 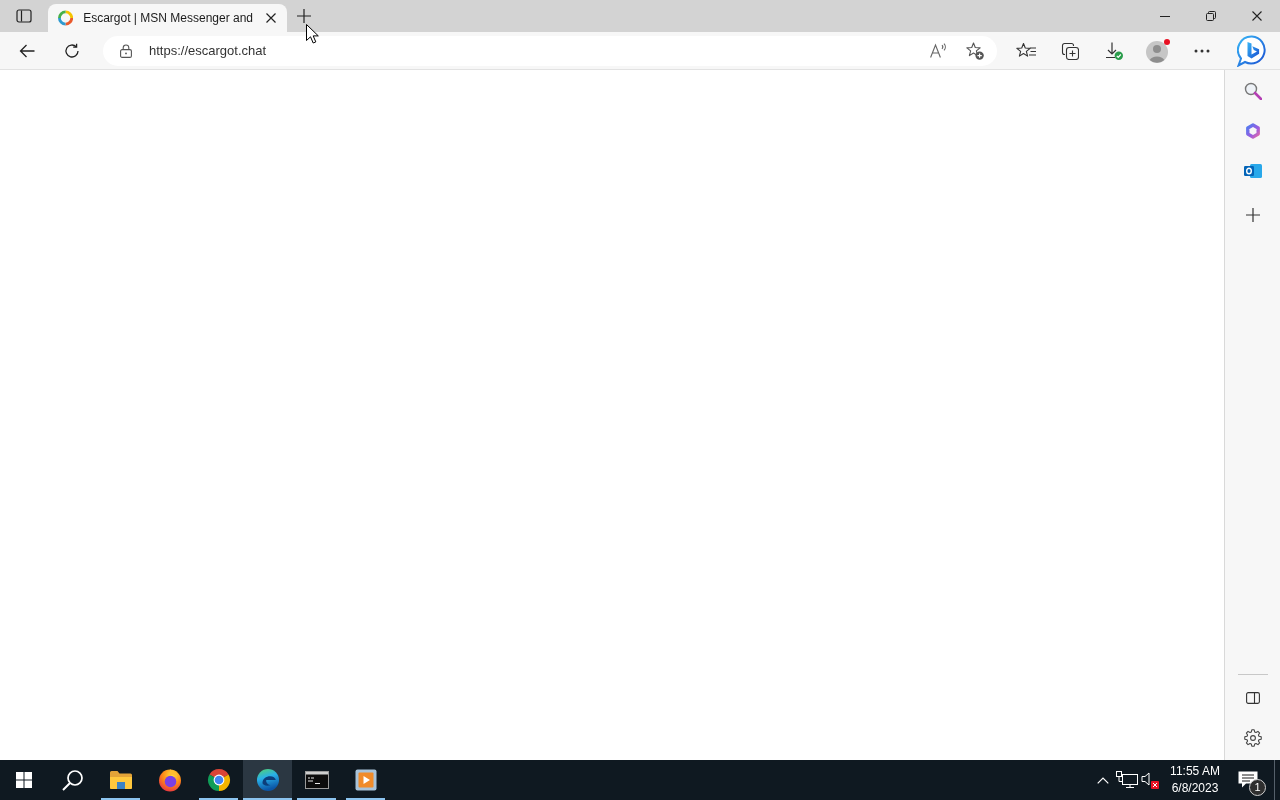 I want to click on refresh-icon, so click(x=72, y=50).